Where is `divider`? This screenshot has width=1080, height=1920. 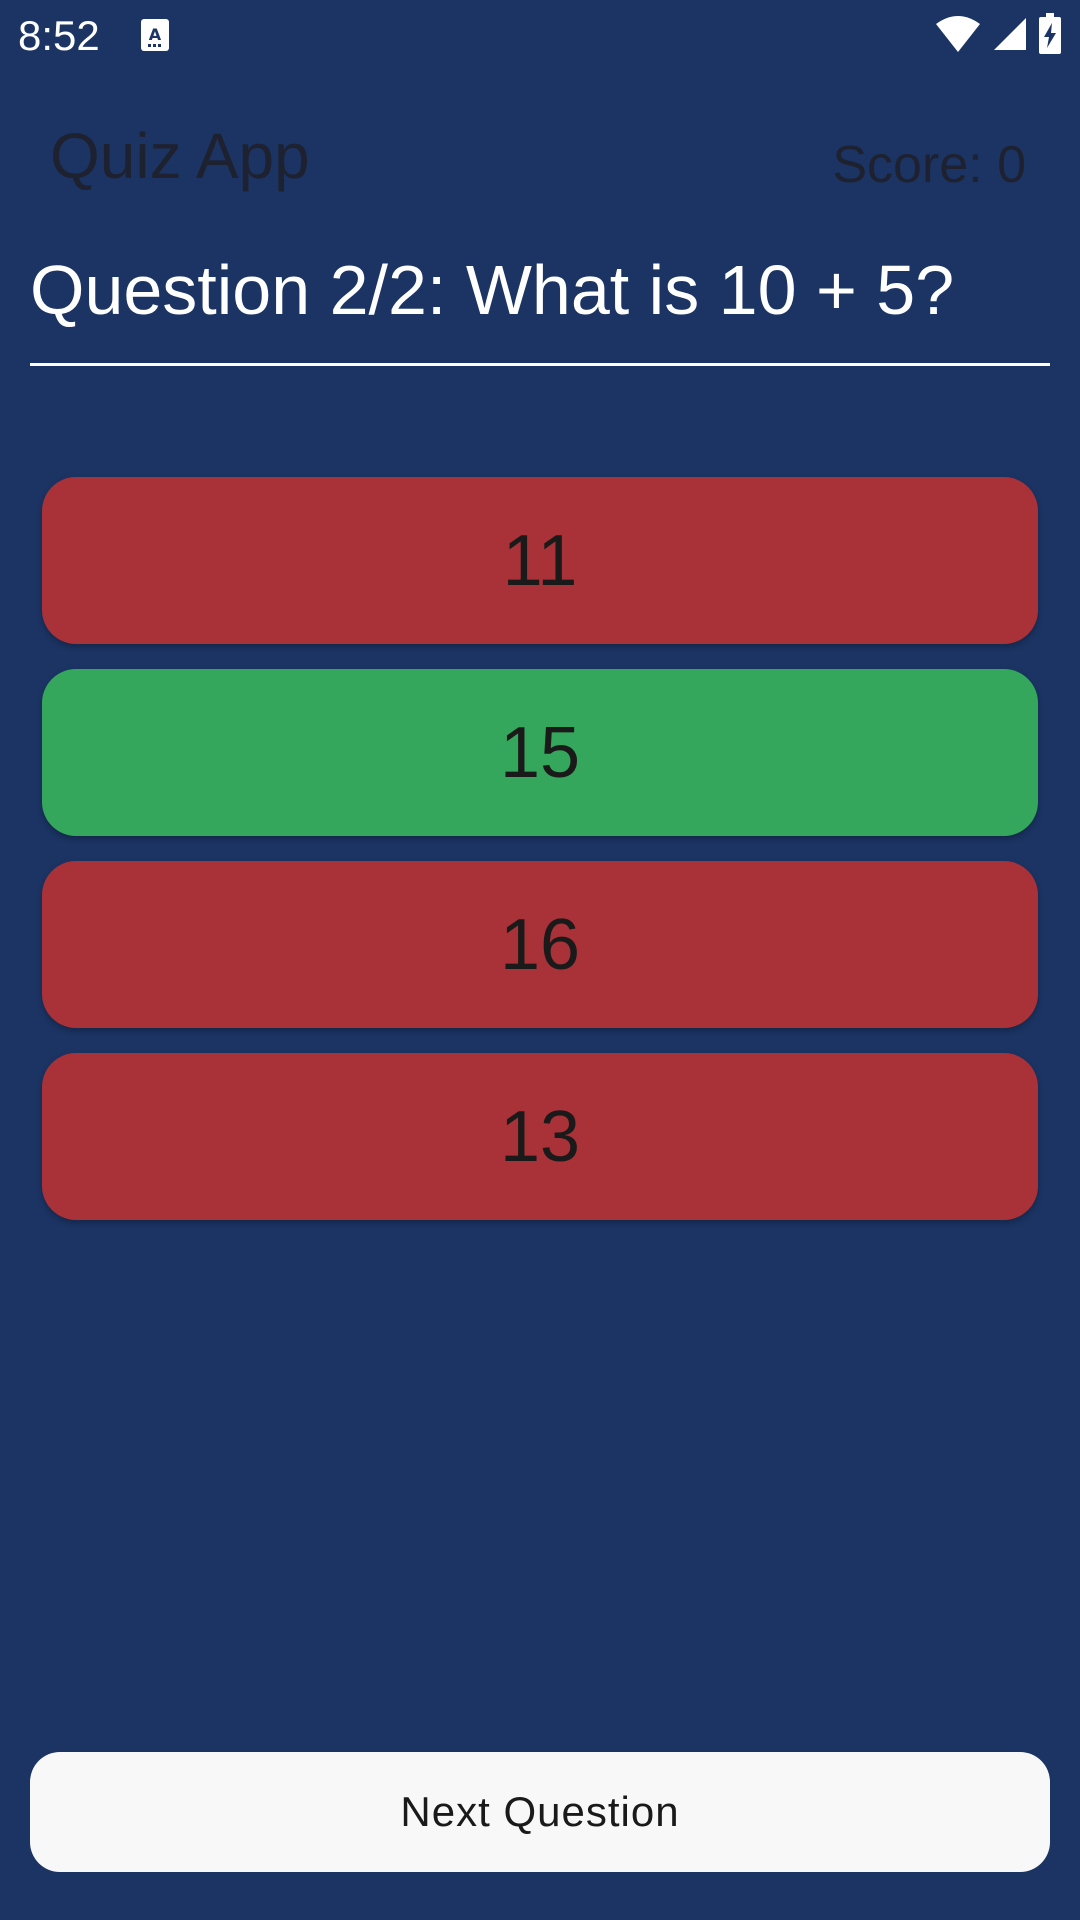
divider is located at coordinates (540, 364).